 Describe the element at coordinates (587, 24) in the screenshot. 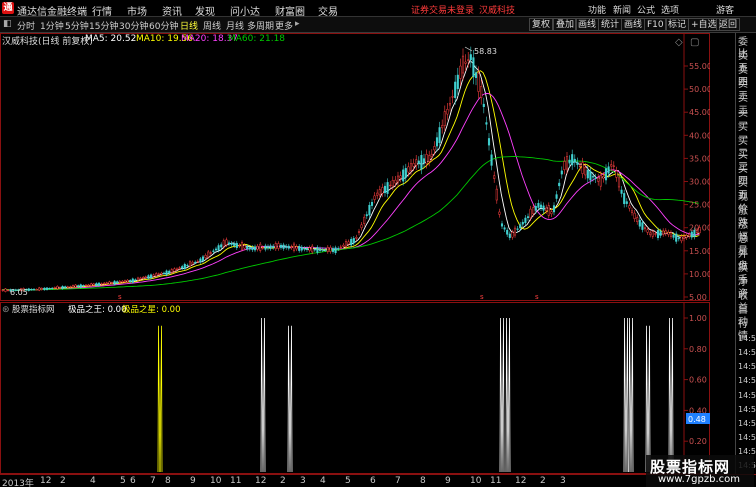

I see `button-draw: 画线` at that location.